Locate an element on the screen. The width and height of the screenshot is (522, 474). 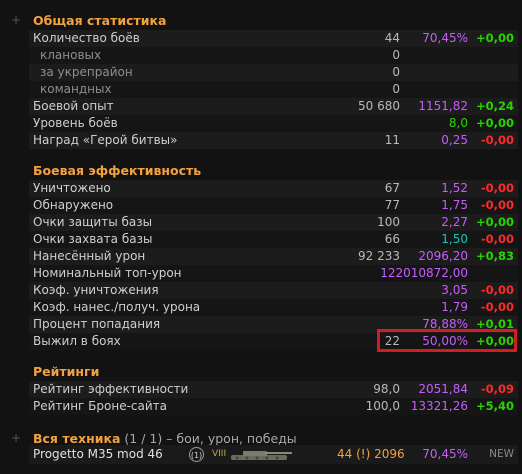
stat-row: Обнаружено 77 1,75 -0,00 is located at coordinates (273, 205).